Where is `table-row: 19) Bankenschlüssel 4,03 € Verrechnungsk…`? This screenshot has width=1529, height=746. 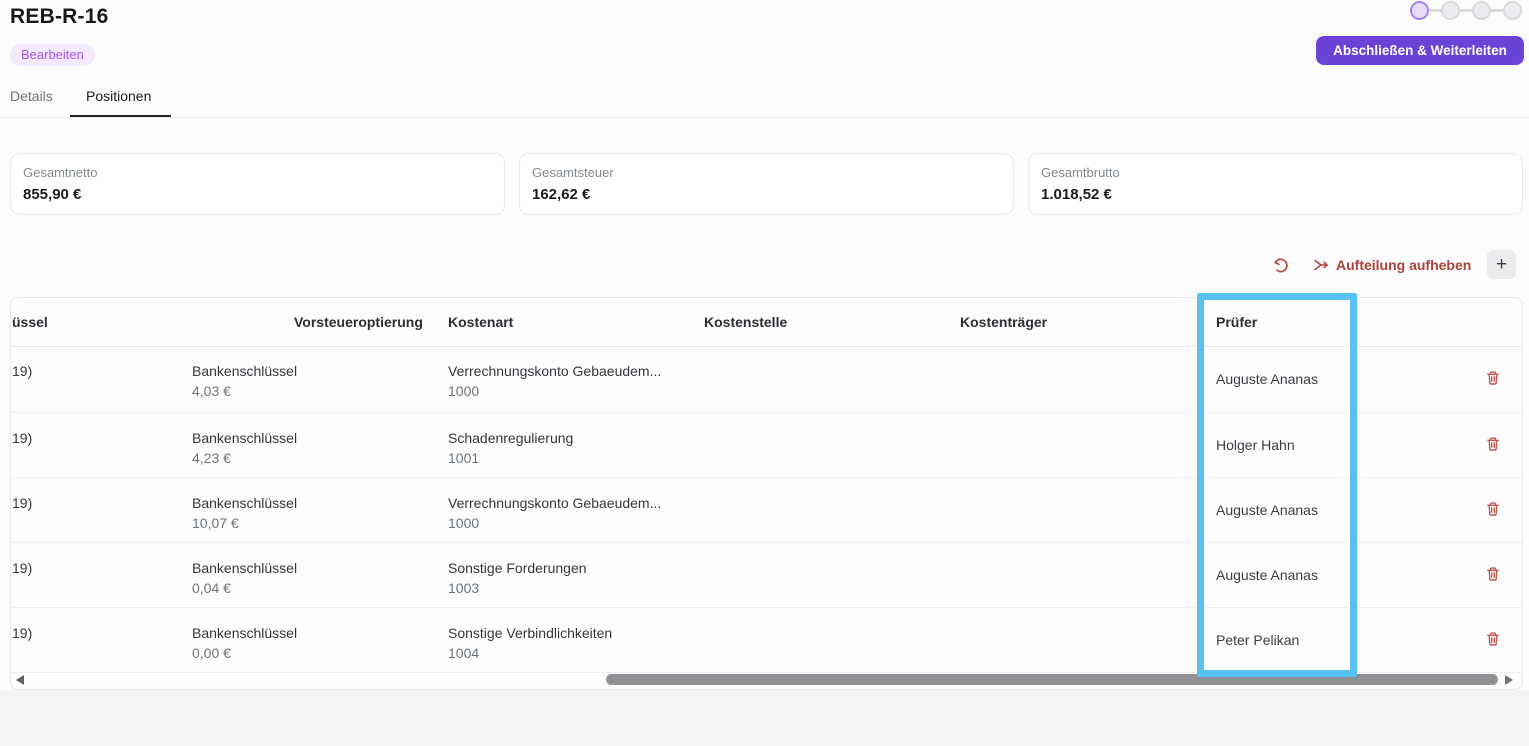
table-row: 19) Bankenschlüssel 4,03 € Verrechnungsk… is located at coordinates (766, 379).